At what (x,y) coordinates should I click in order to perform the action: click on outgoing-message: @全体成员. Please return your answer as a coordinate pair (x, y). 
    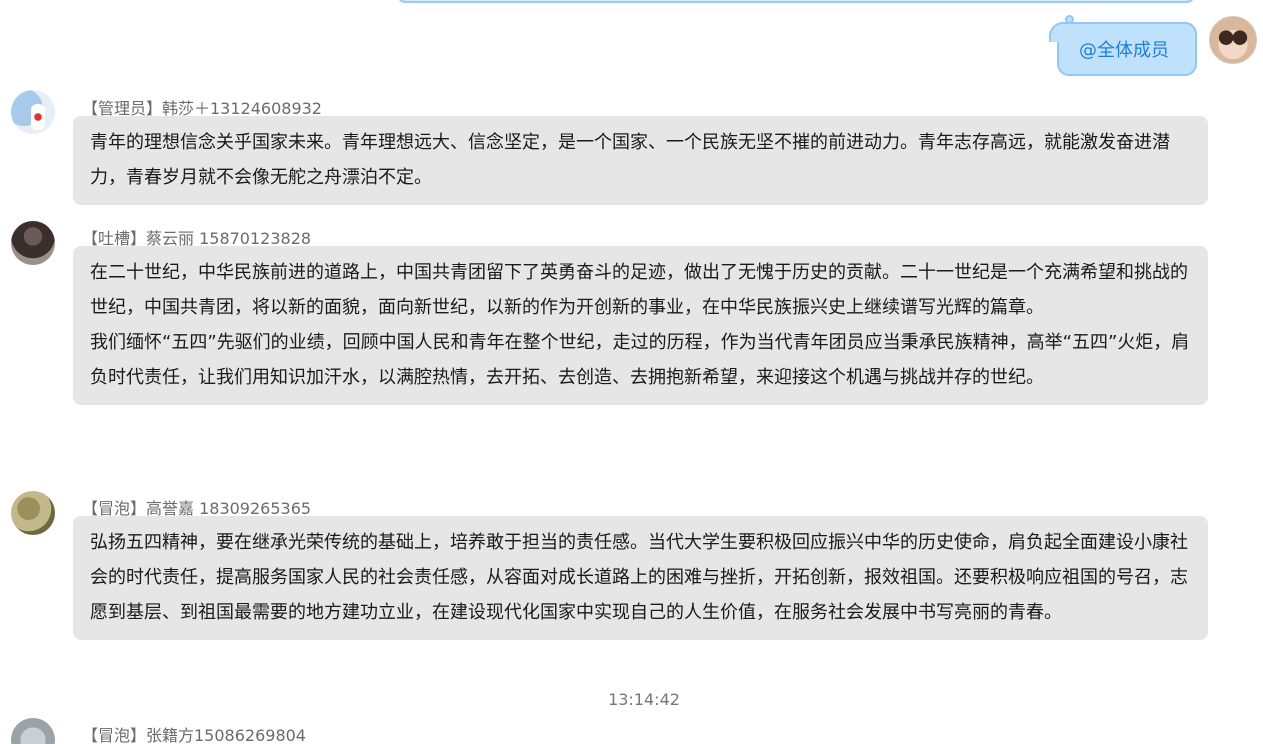
    Looking at the image, I should click on (1113, 47).